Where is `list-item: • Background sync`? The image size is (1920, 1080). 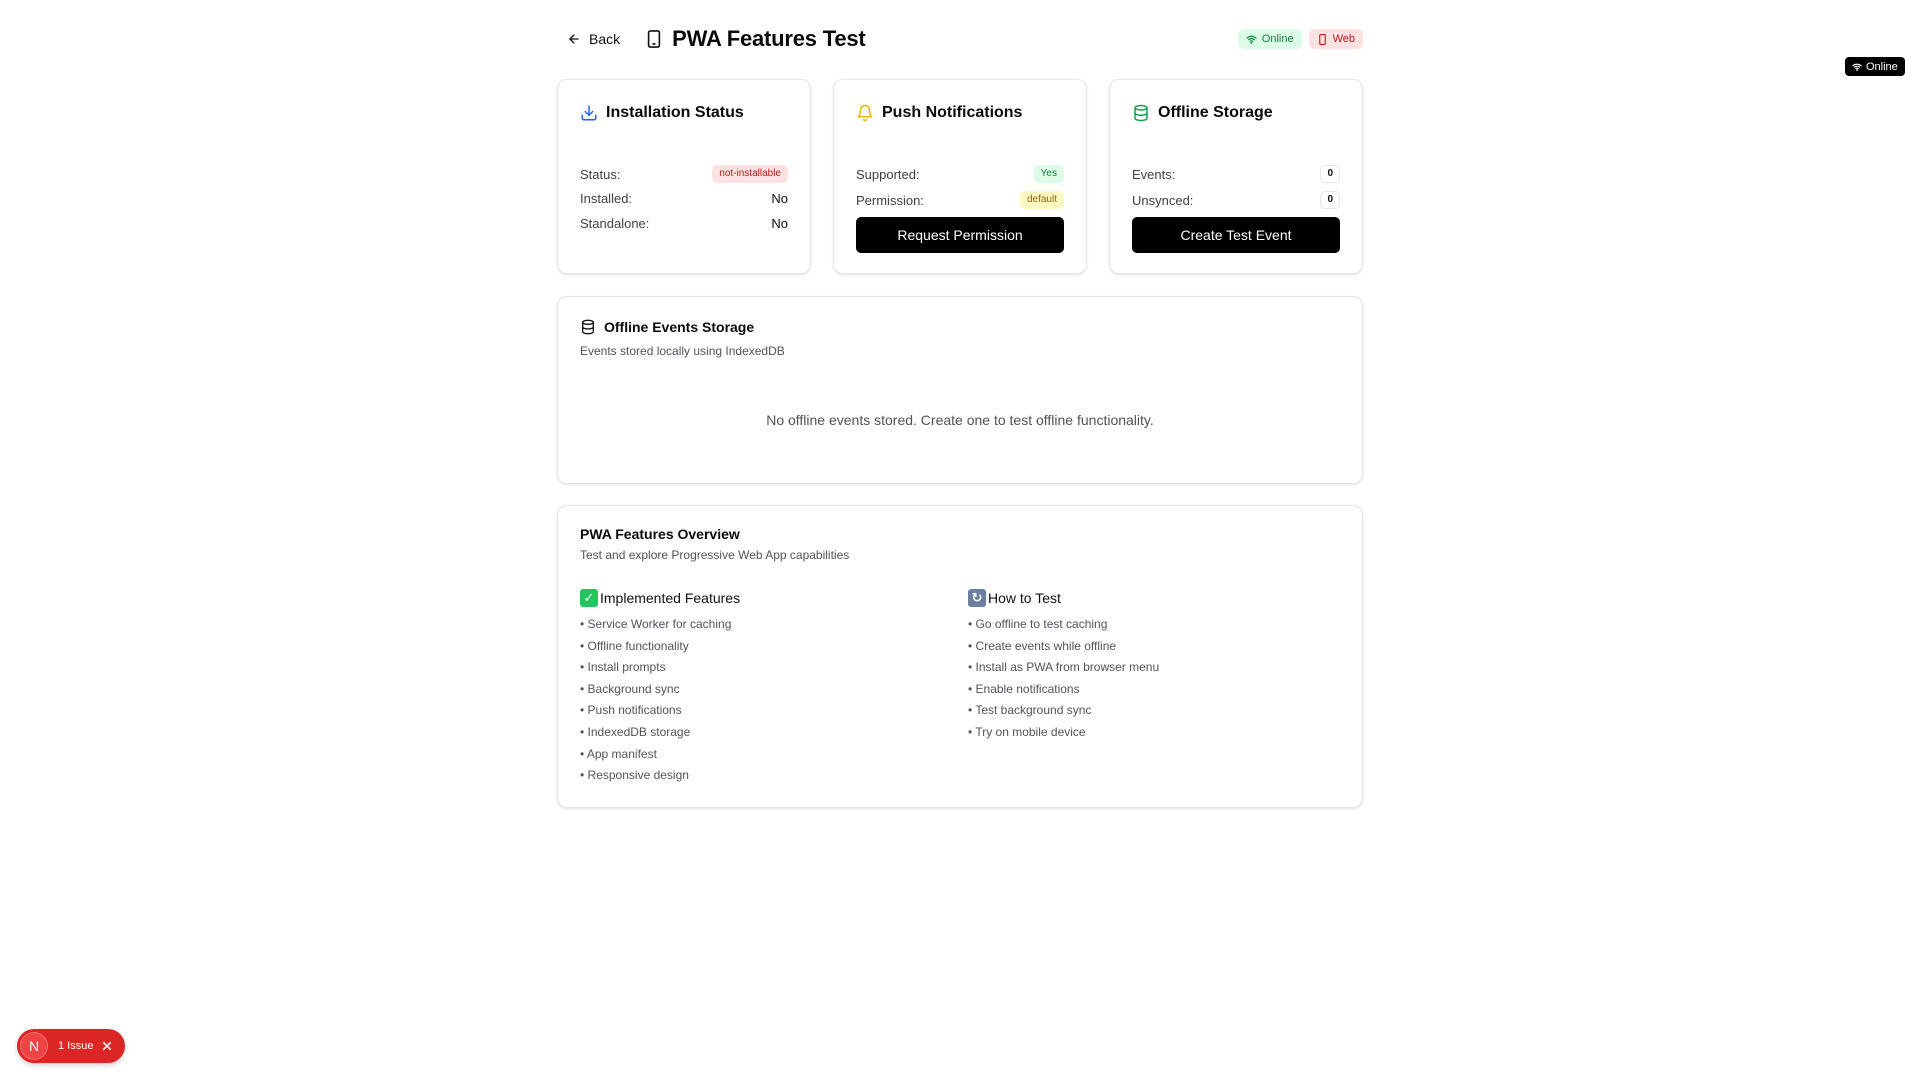
list-item: • Background sync is located at coordinates (630, 688).